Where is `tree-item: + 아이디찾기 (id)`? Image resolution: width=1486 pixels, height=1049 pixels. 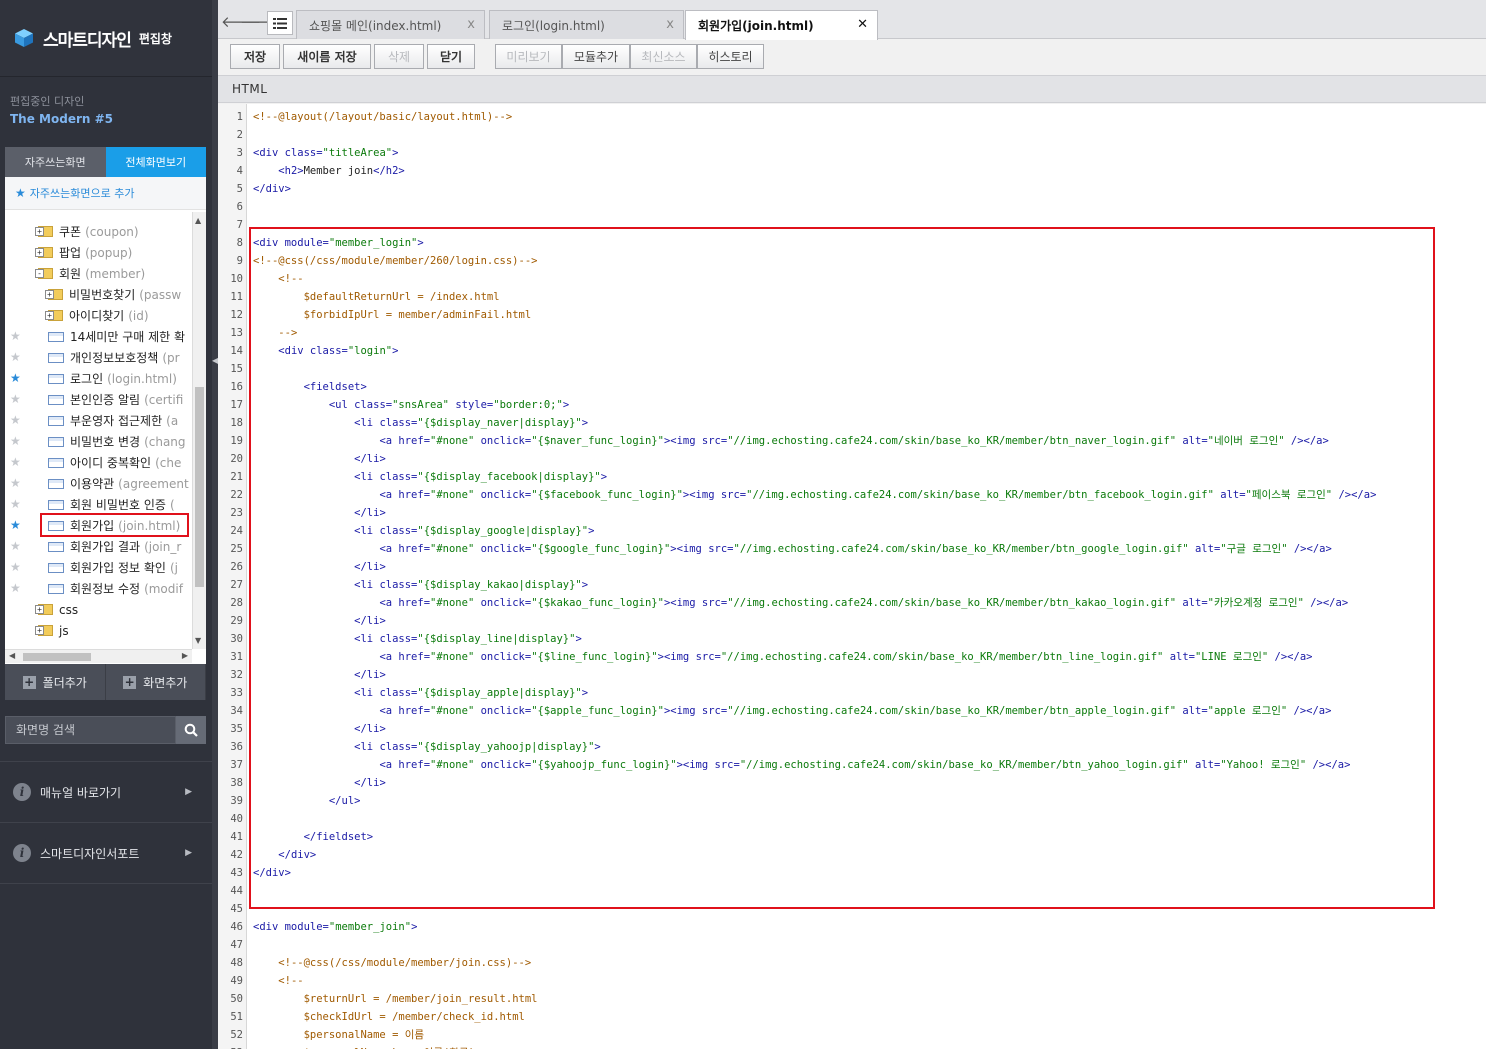 tree-item: + 아이디찾기 (id) is located at coordinates (98, 315).